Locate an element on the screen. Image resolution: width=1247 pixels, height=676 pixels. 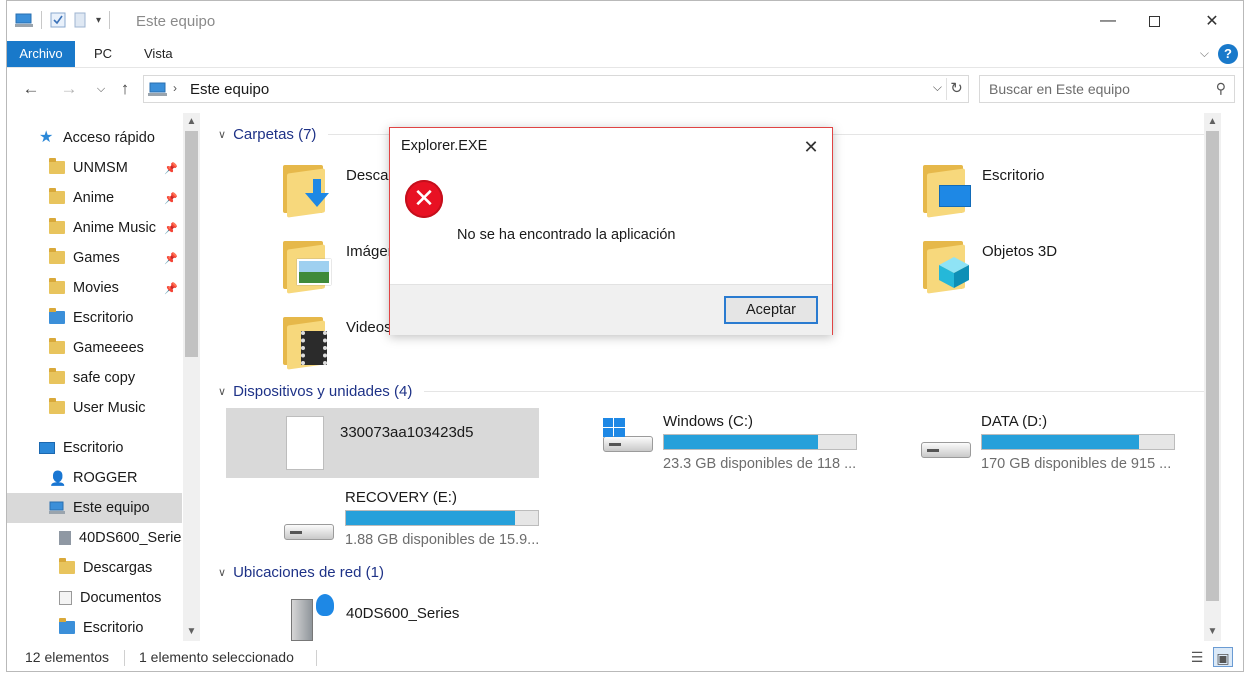
window-title: Este equipo is located at coordinates (176, 21).